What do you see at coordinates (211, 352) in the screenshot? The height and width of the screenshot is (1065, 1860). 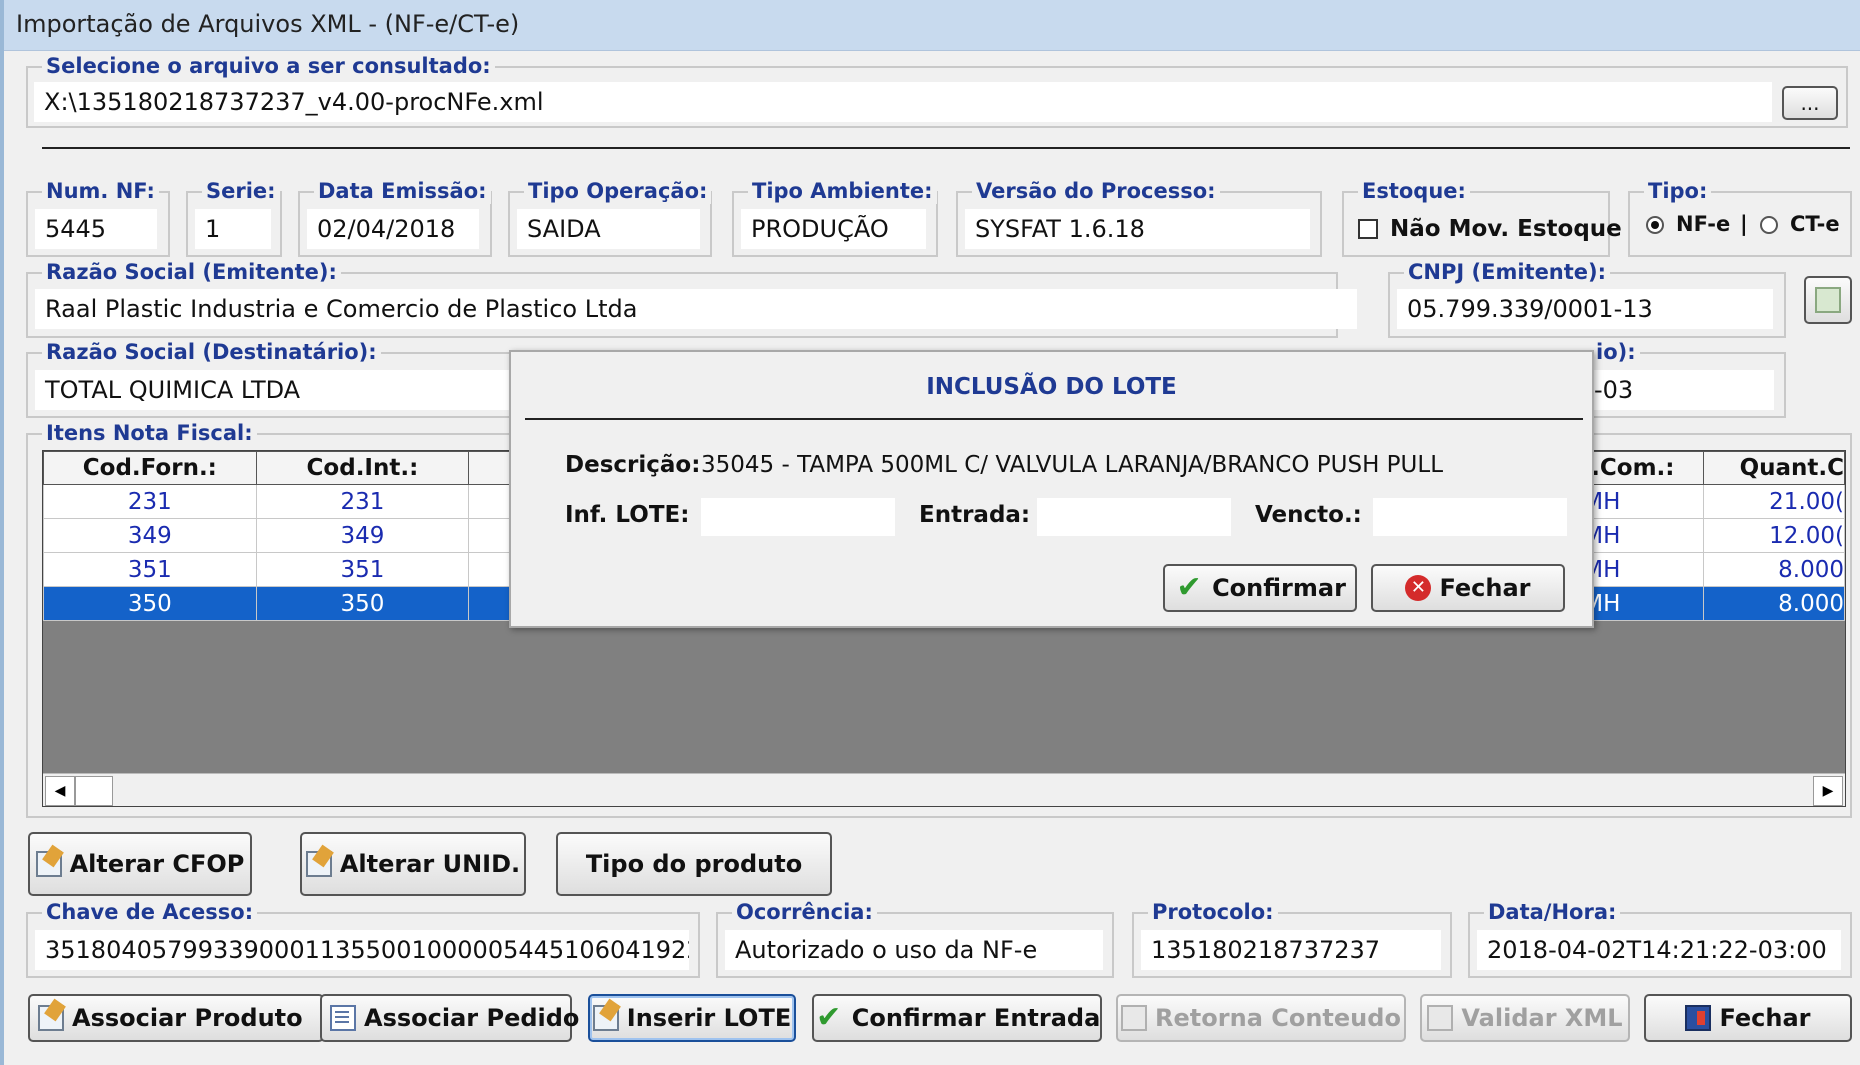 I see `razao-destinatario-label: Razão Social (Destinatário):` at bounding box center [211, 352].